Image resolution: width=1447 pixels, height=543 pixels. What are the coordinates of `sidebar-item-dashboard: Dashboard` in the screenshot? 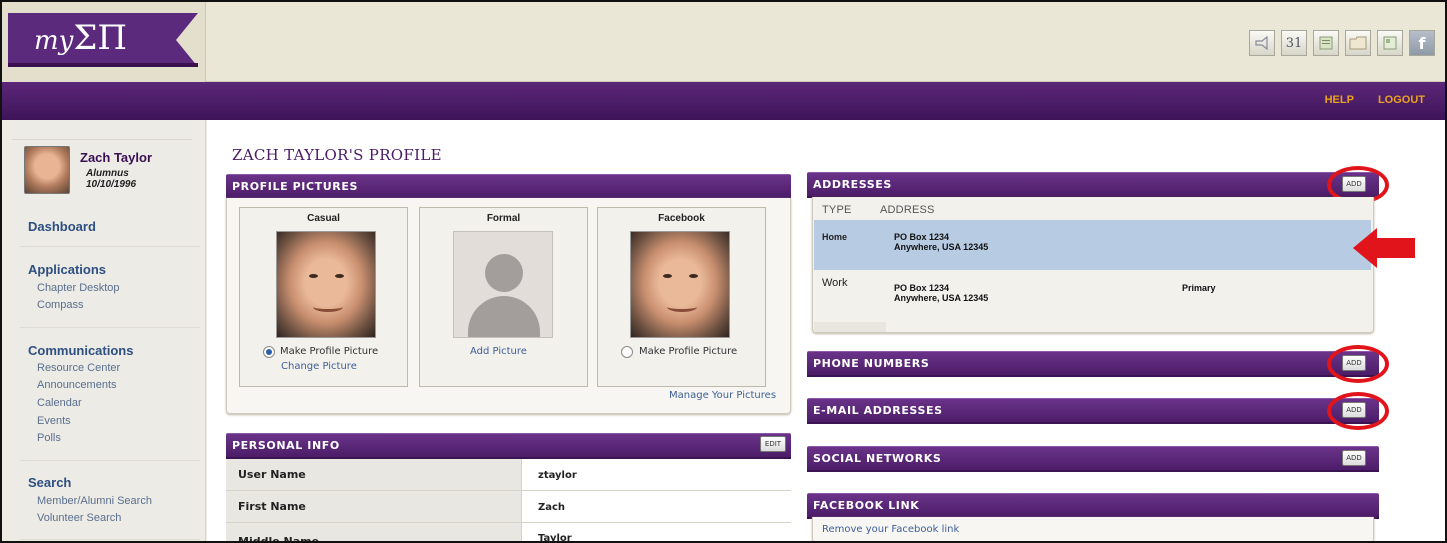 It's located at (62, 226).